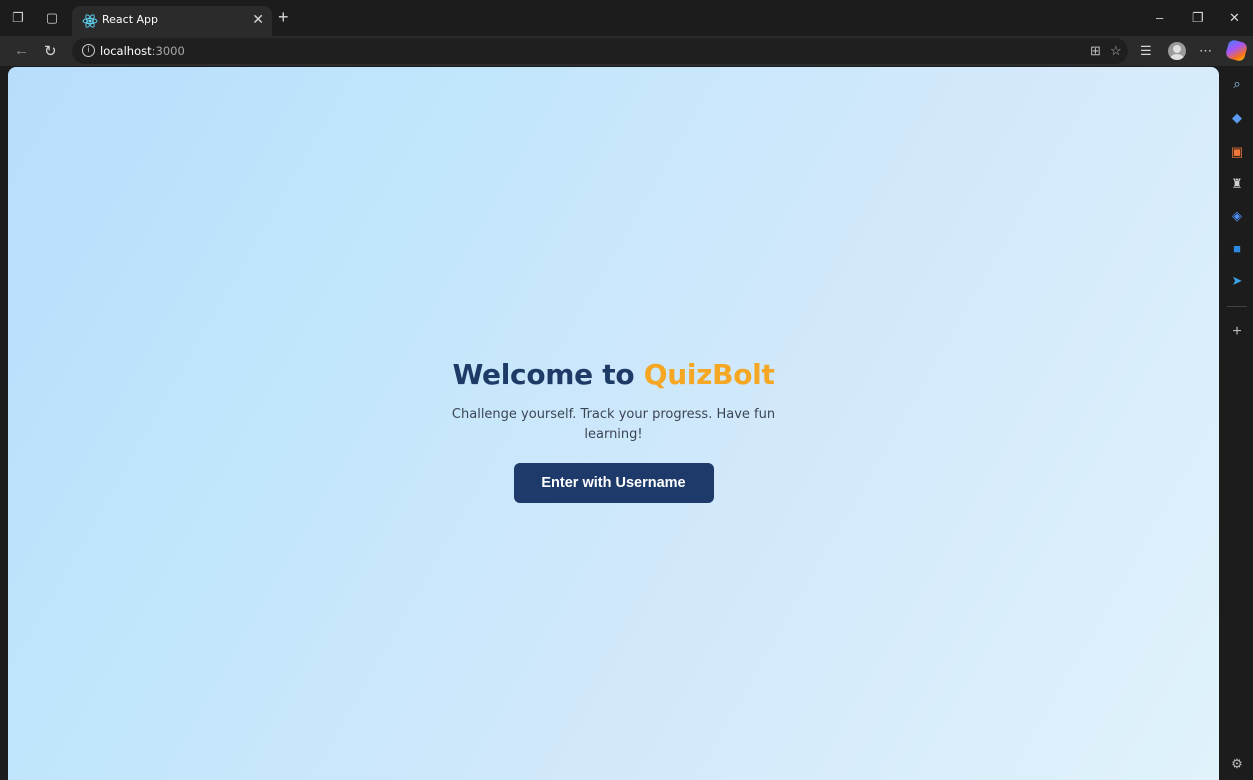 The width and height of the screenshot is (1253, 780). Describe the element at coordinates (52, 18) in the screenshot. I see `tab-actions-icon: ▢` at that location.